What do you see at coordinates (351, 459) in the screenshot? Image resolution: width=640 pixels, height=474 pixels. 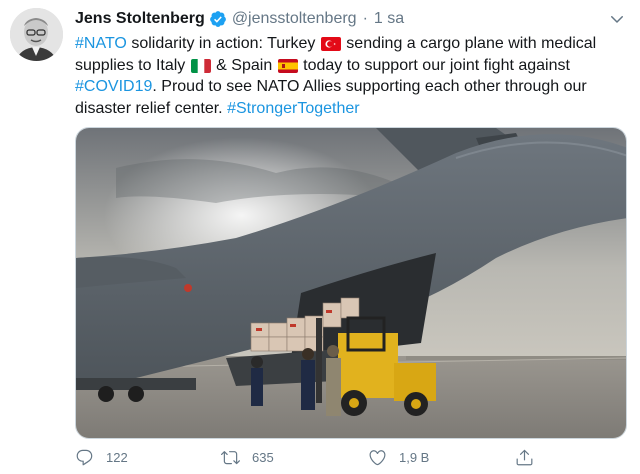 I see `tweet-actions: 122 635 1,9 B` at bounding box center [351, 459].